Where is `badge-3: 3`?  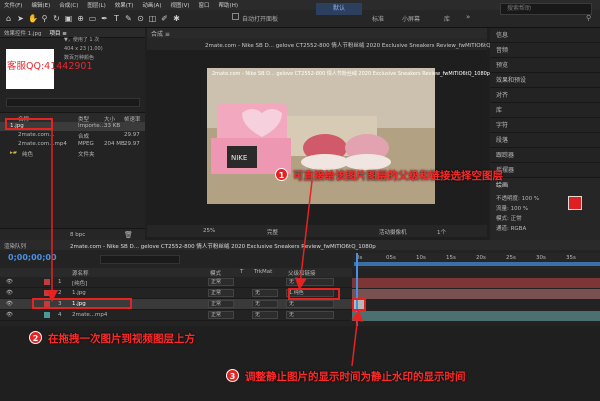 badge-3: 3 is located at coordinates (232, 375).